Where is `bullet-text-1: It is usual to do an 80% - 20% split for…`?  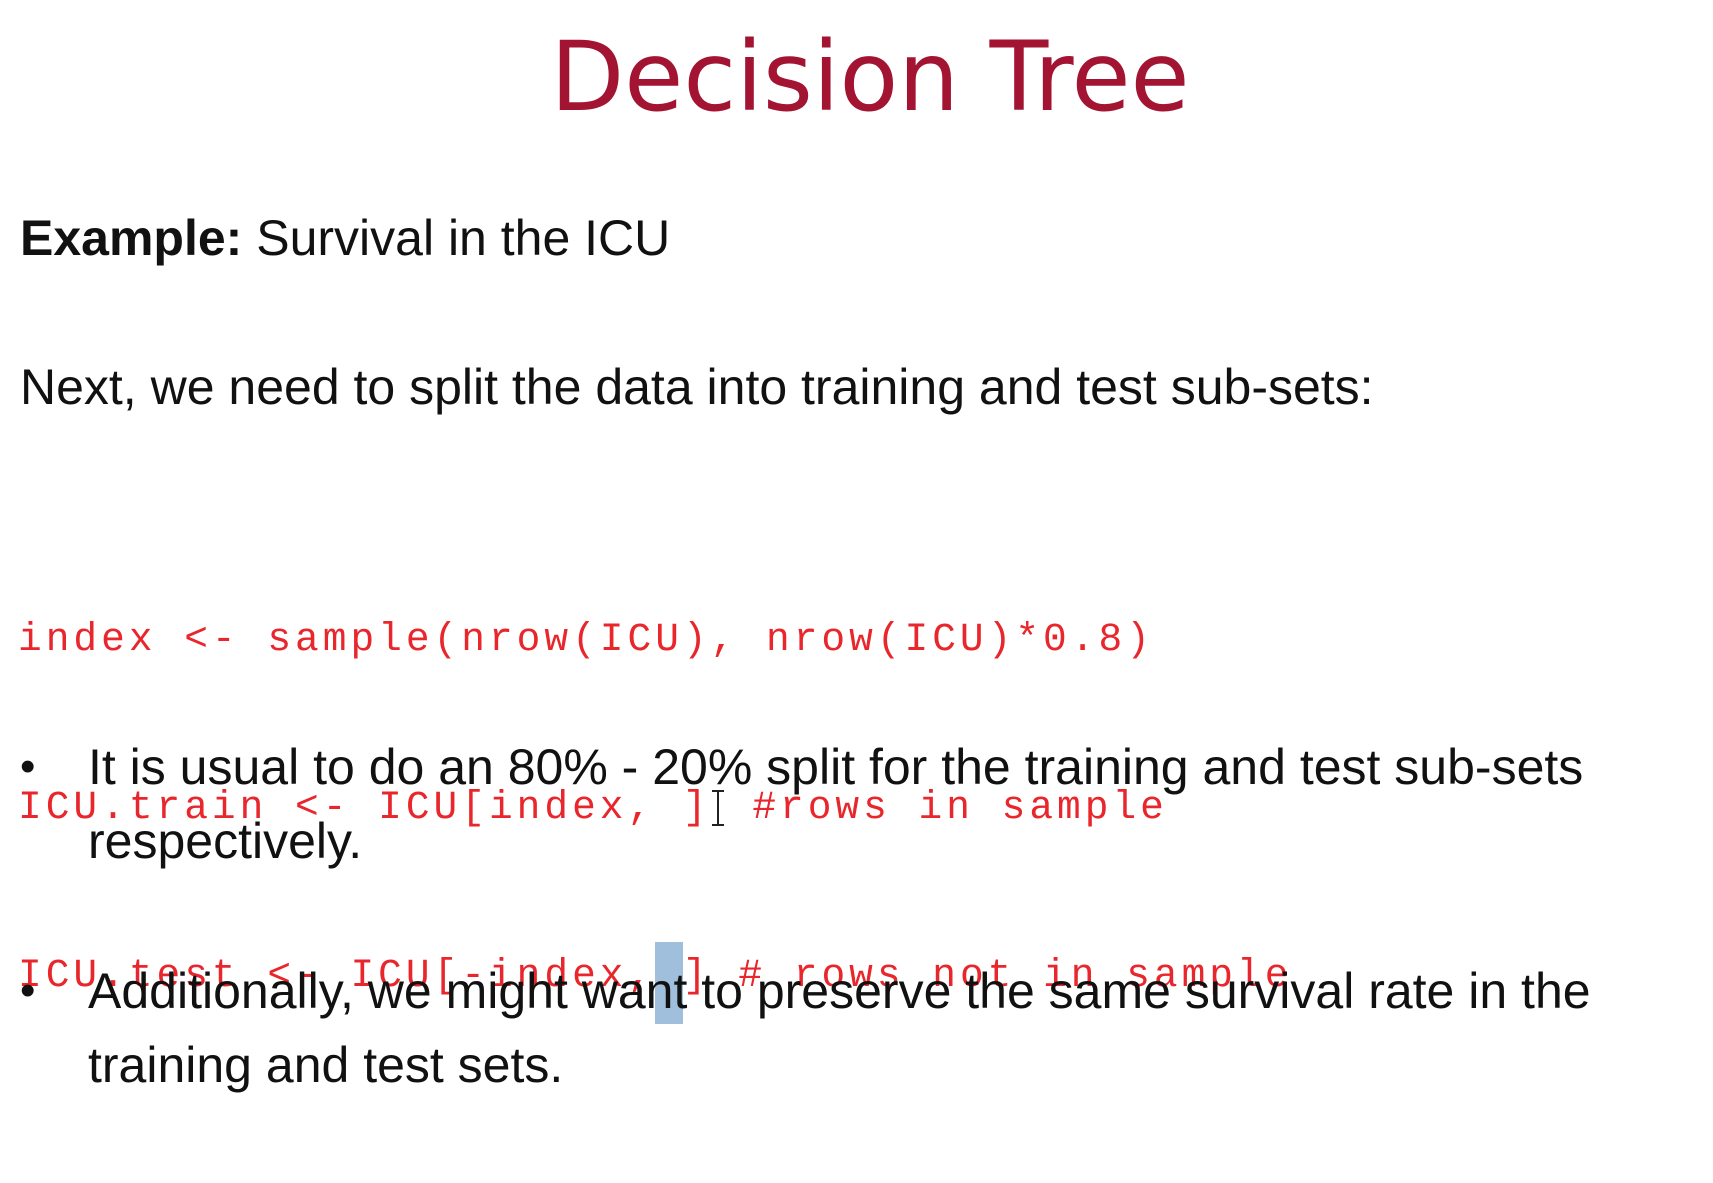
bullet-text-1: It is usual to do an 80% - 20% split for… is located at coordinates (836, 804).